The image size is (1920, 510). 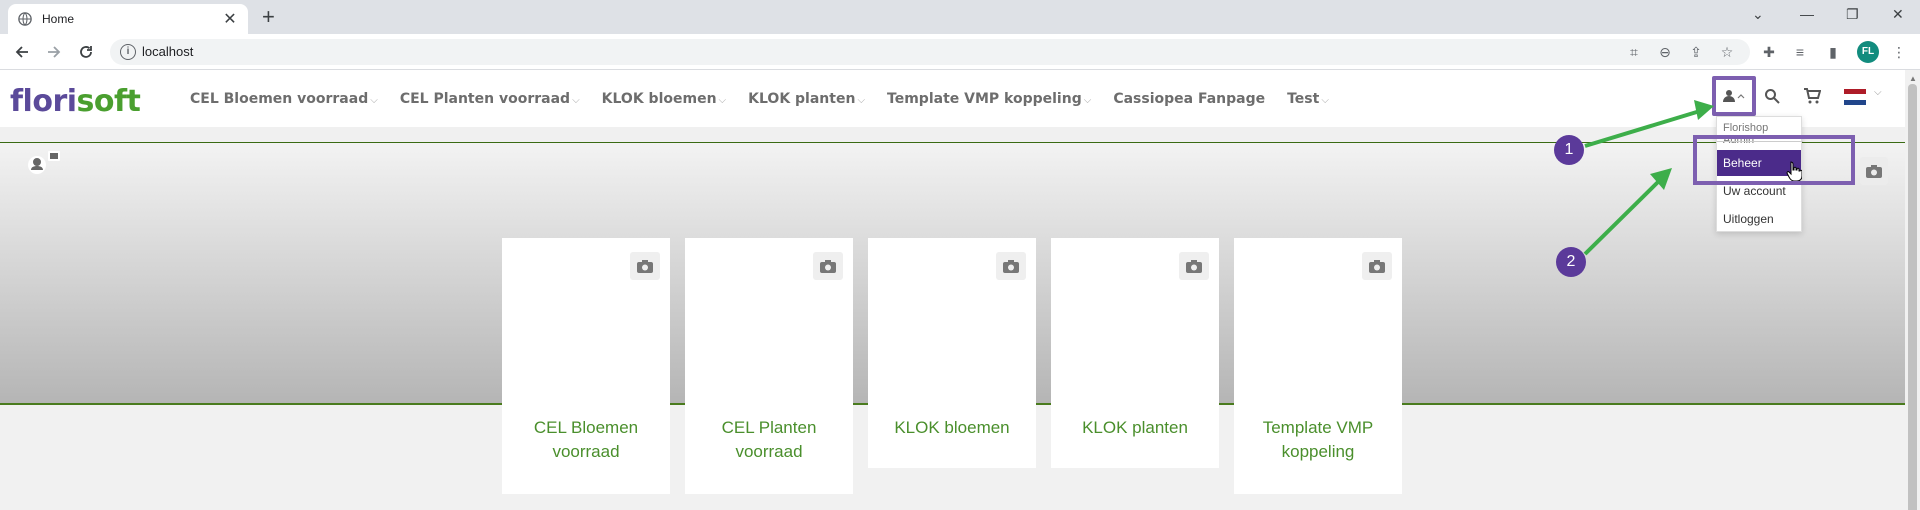 What do you see at coordinates (1855, 97) in the screenshot?
I see `dutch-flag-icon` at bounding box center [1855, 97].